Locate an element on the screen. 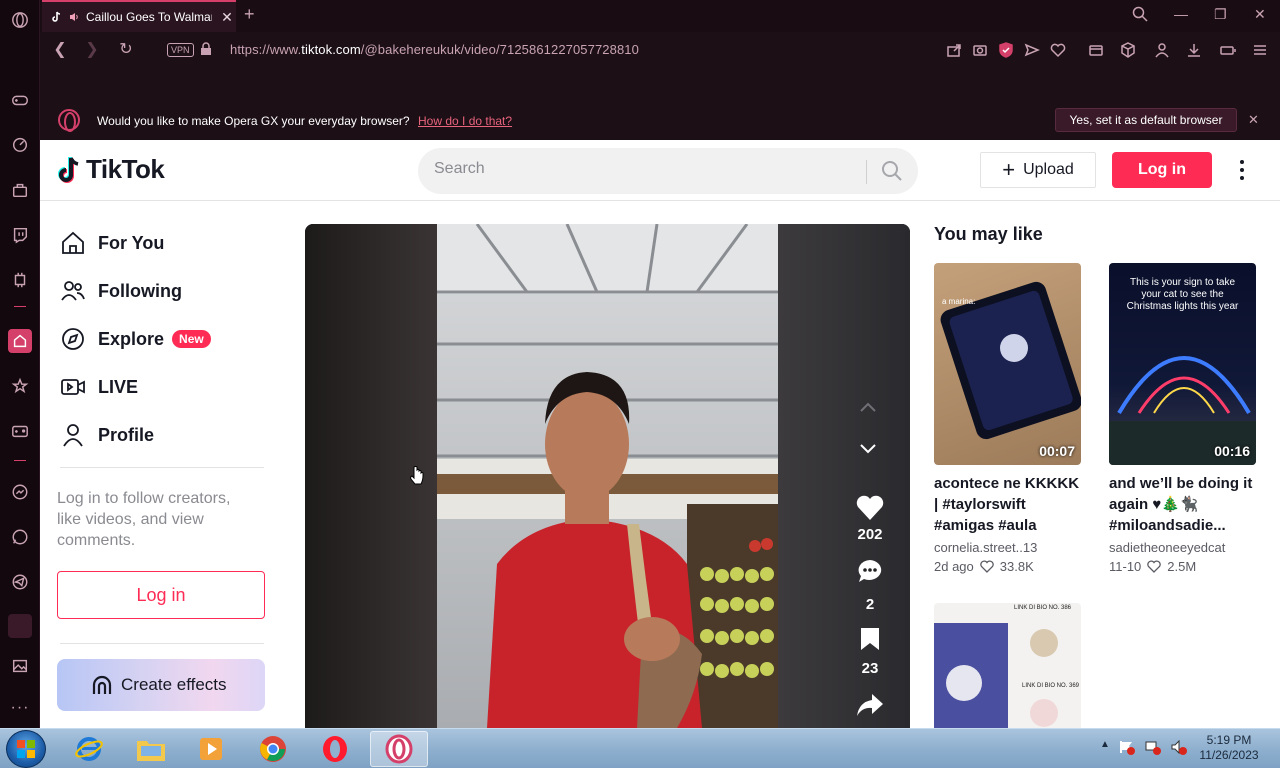 Image resolution: width=1280 pixels, height=768 pixels. thumbnail-overlay-text: LINK DI BIO NO. 386 is located at coordinates (1043, 608).